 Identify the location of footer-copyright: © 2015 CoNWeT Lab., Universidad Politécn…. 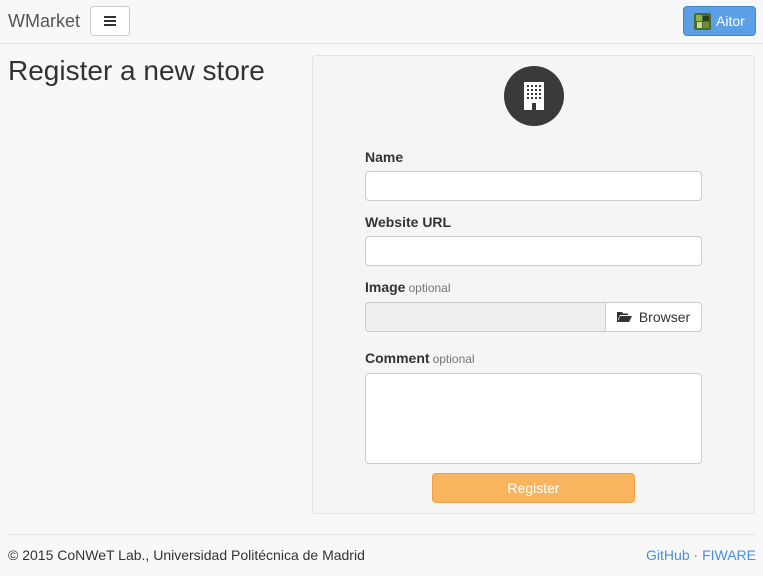
(186, 555).